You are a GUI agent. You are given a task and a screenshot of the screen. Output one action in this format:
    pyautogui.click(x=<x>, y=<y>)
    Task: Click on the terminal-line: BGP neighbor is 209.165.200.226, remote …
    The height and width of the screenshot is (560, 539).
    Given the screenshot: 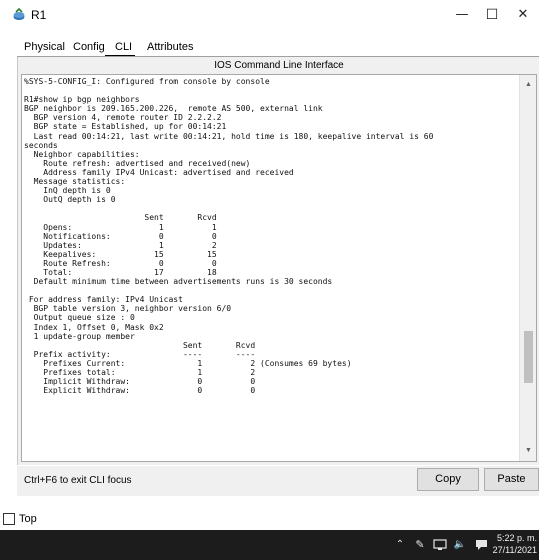 What is the action you would take?
    pyautogui.click(x=173, y=109)
    